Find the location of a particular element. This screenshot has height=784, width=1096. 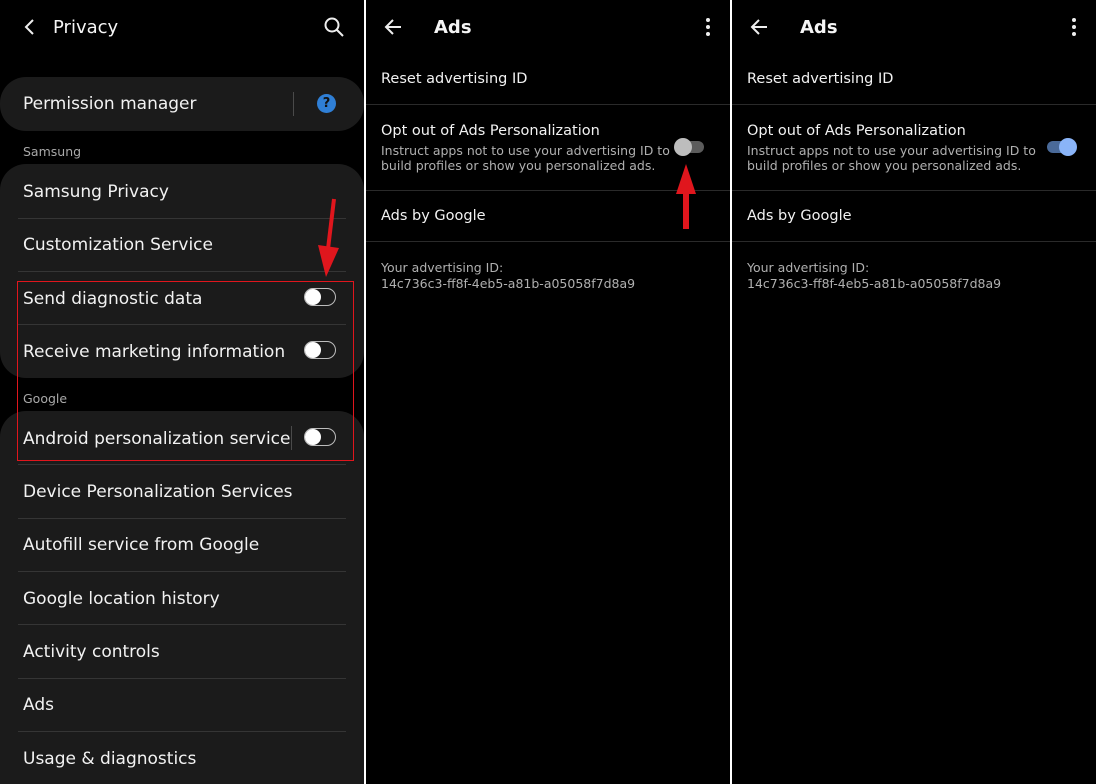

list-item-device-personalization: Device Personalization Services is located at coordinates (158, 492).